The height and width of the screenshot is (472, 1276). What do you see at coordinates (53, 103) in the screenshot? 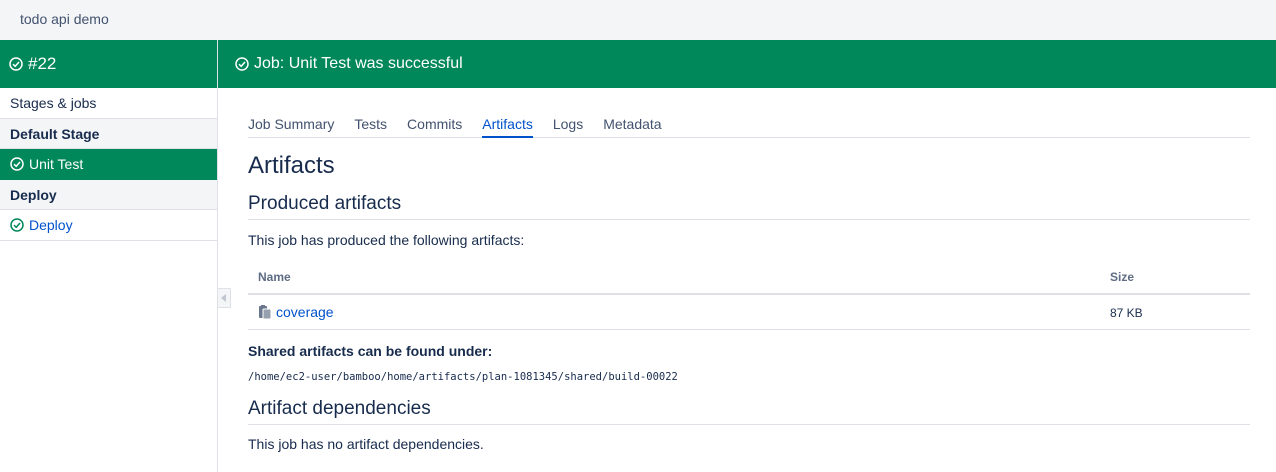
I see `sidebar-item-label: Stages & jobs` at bounding box center [53, 103].